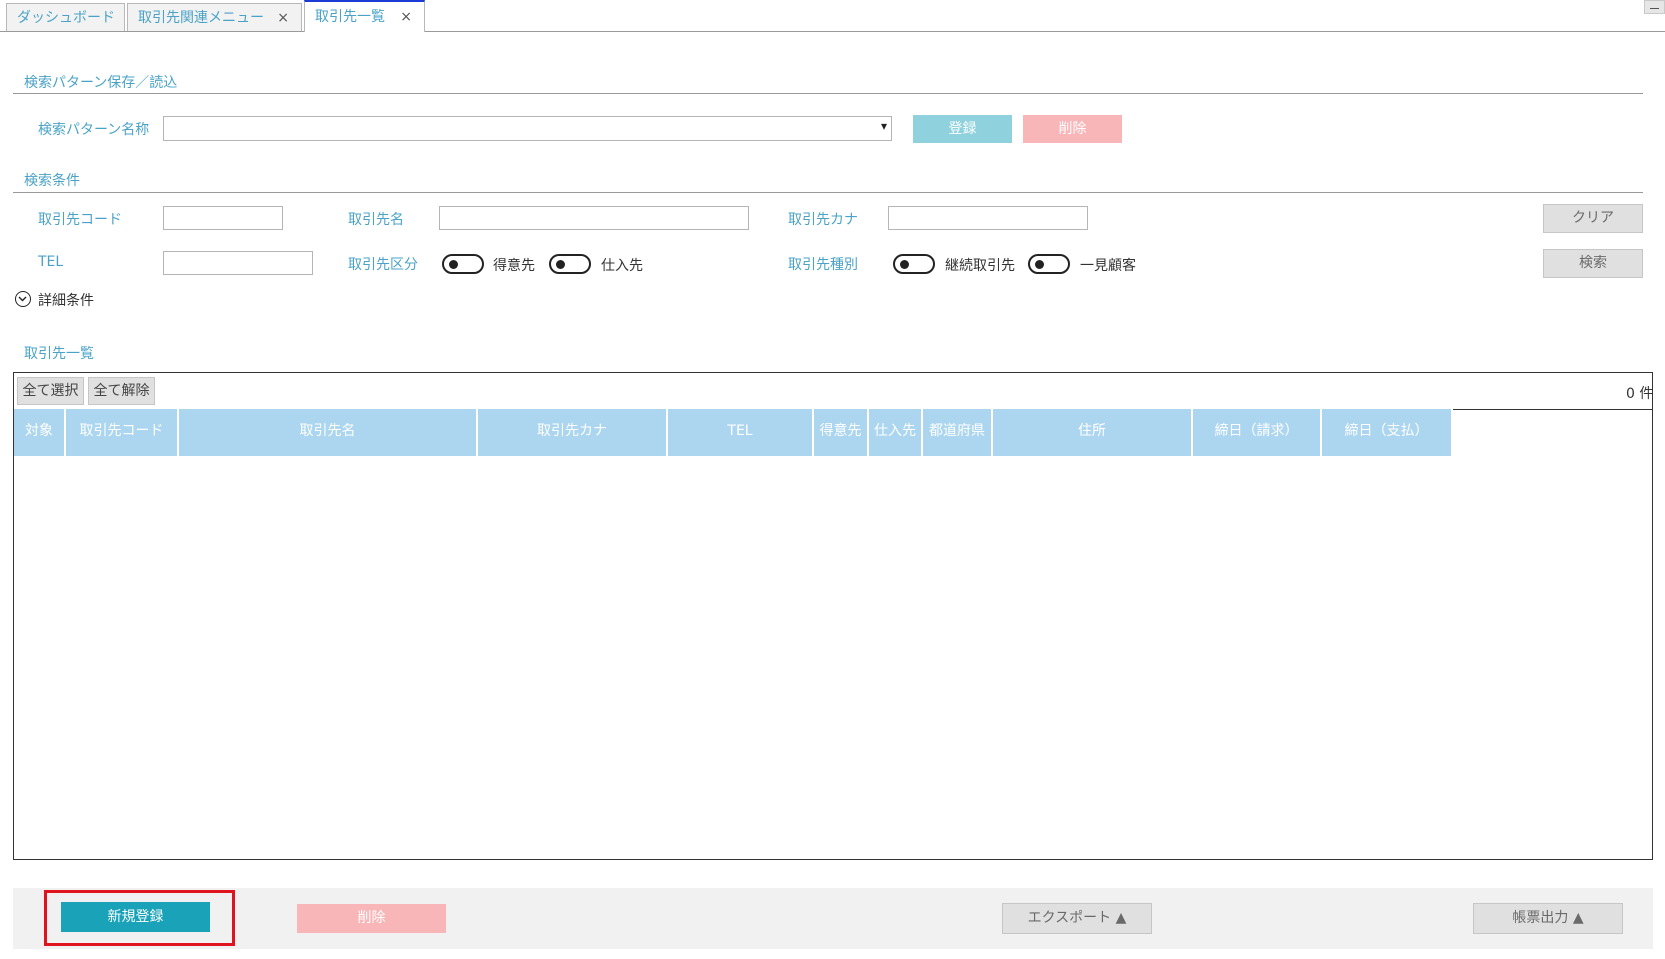 This screenshot has width=1665, height=959. I want to click on vendor-toggle-label: 仕入先, so click(622, 266).